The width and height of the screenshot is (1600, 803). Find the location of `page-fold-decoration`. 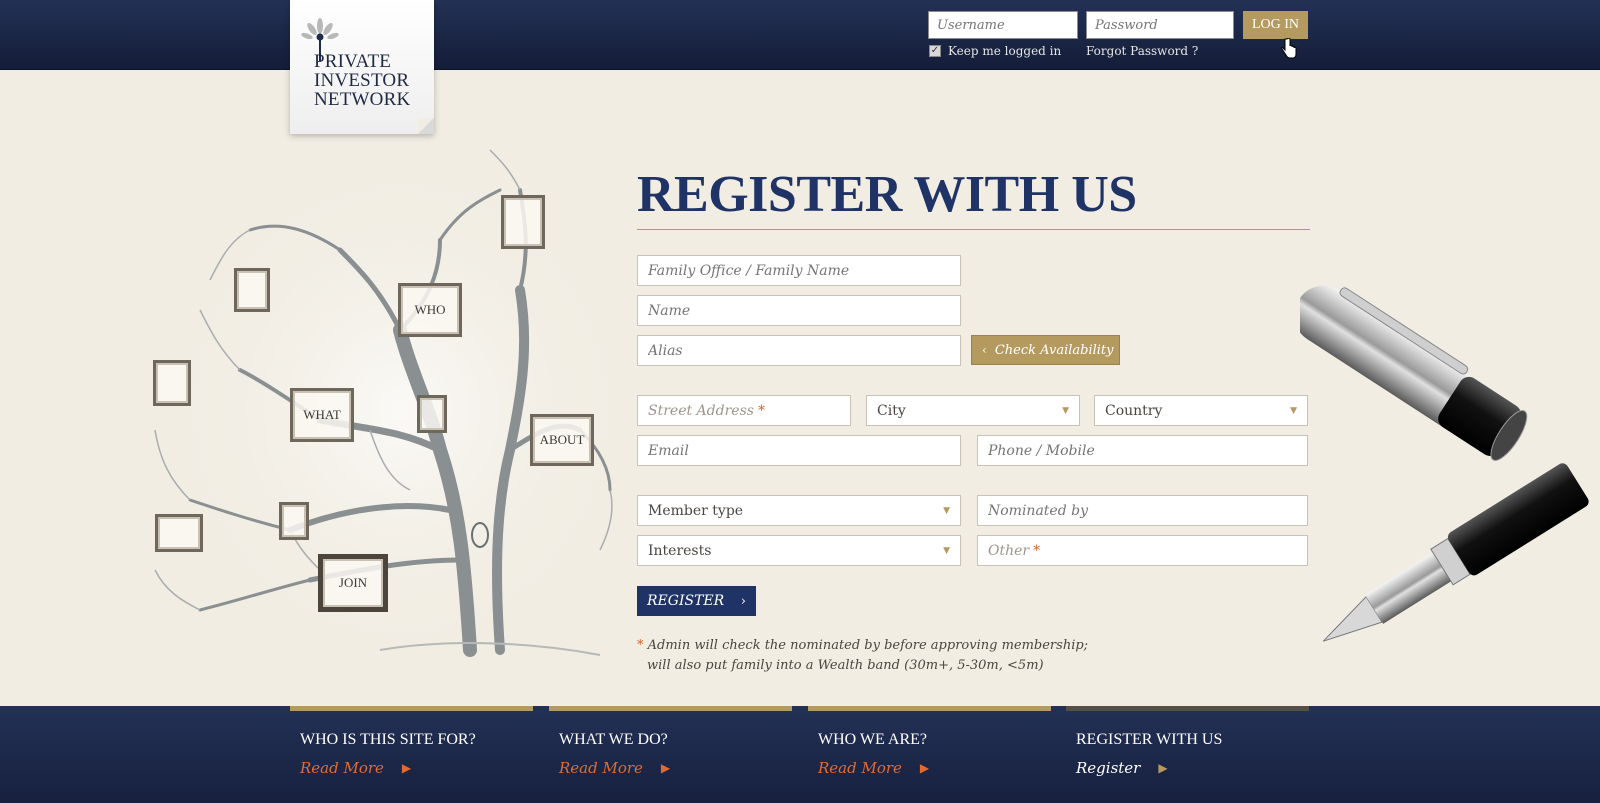

page-fold-decoration is located at coordinates (426, 126).